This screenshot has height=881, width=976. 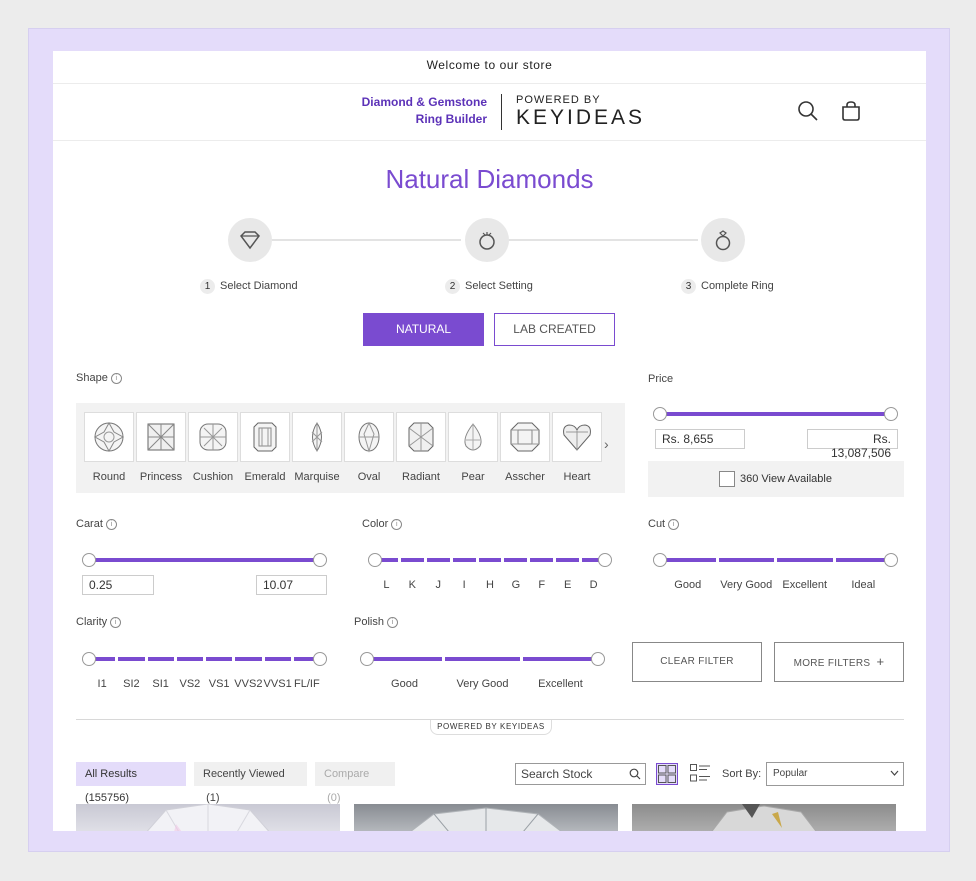 I want to click on color-min-handle, so click(x=375, y=560).